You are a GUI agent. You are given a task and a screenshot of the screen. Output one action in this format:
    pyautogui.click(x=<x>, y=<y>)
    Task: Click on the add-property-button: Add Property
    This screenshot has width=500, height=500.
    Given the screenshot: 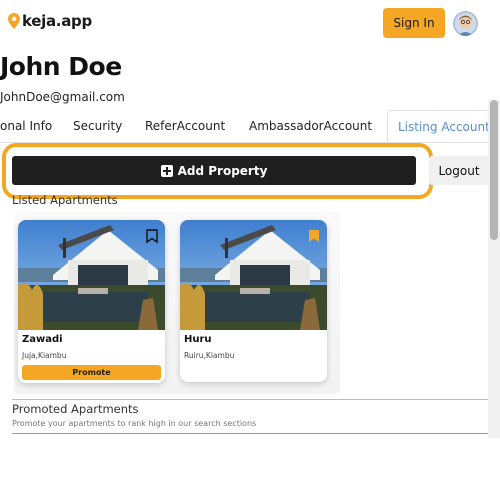 What is the action you would take?
    pyautogui.click(x=214, y=170)
    